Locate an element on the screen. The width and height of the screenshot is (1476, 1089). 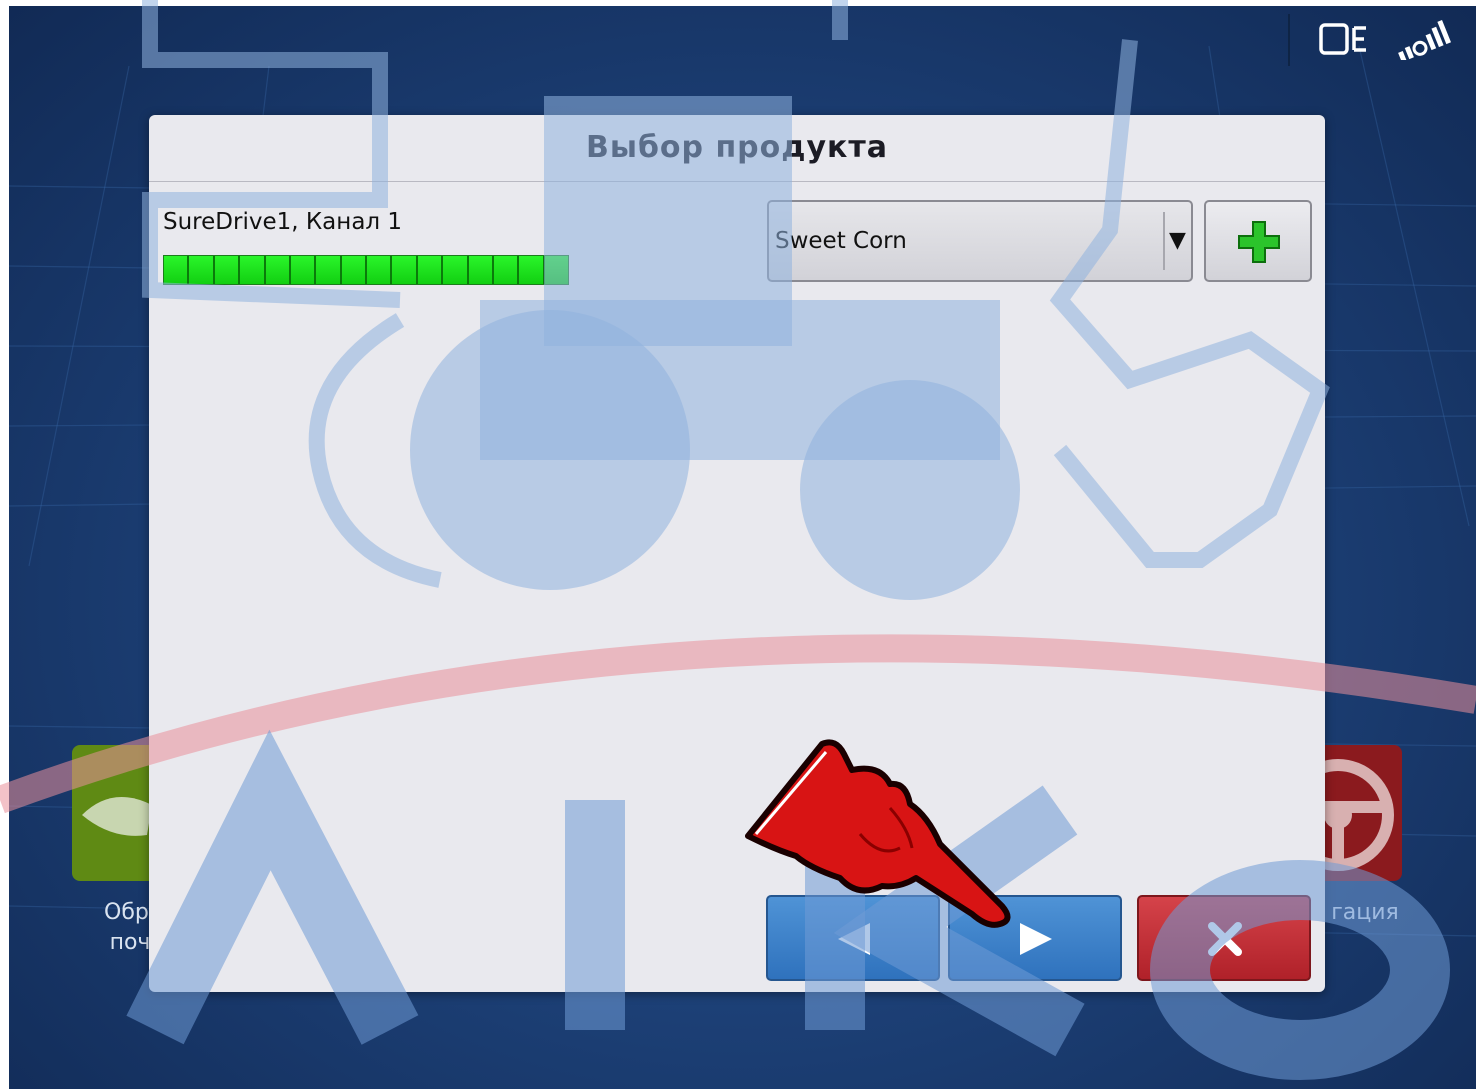
cancel-button is located at coordinates (1224, 938).